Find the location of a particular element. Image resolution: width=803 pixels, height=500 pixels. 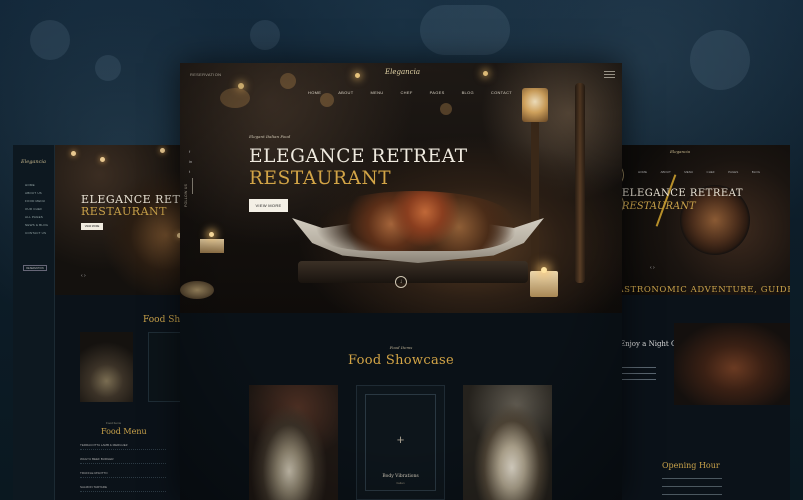

nav-item-menu: MENU is located at coordinates (376, 92).